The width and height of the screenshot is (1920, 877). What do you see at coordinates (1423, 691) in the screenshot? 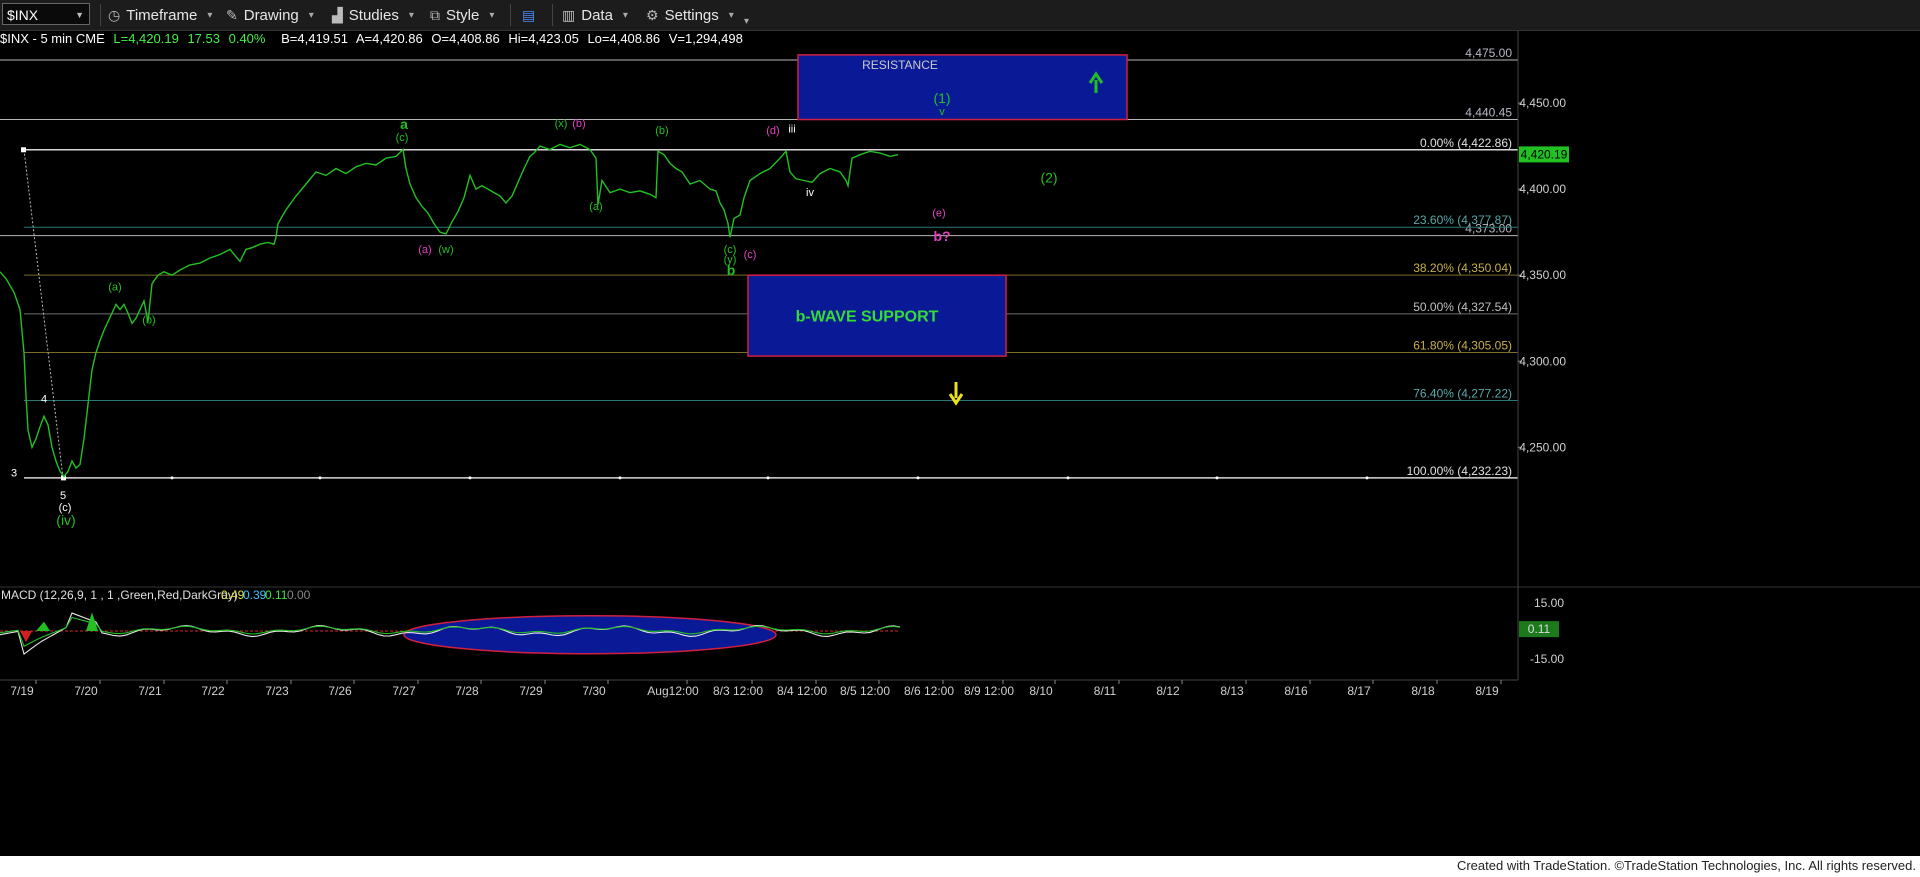
I see `time-label-22: 8/18` at bounding box center [1423, 691].